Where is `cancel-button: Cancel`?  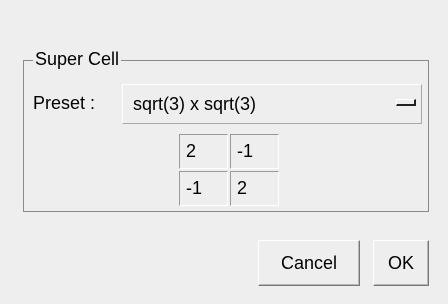 cancel-button: Cancel is located at coordinates (309, 263).